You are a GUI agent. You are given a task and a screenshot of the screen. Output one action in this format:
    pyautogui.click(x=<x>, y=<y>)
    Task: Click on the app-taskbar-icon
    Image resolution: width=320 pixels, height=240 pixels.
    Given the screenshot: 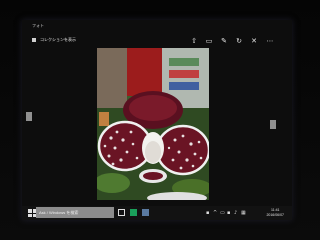 What is the action you would take?
    pyautogui.click(x=145, y=212)
    